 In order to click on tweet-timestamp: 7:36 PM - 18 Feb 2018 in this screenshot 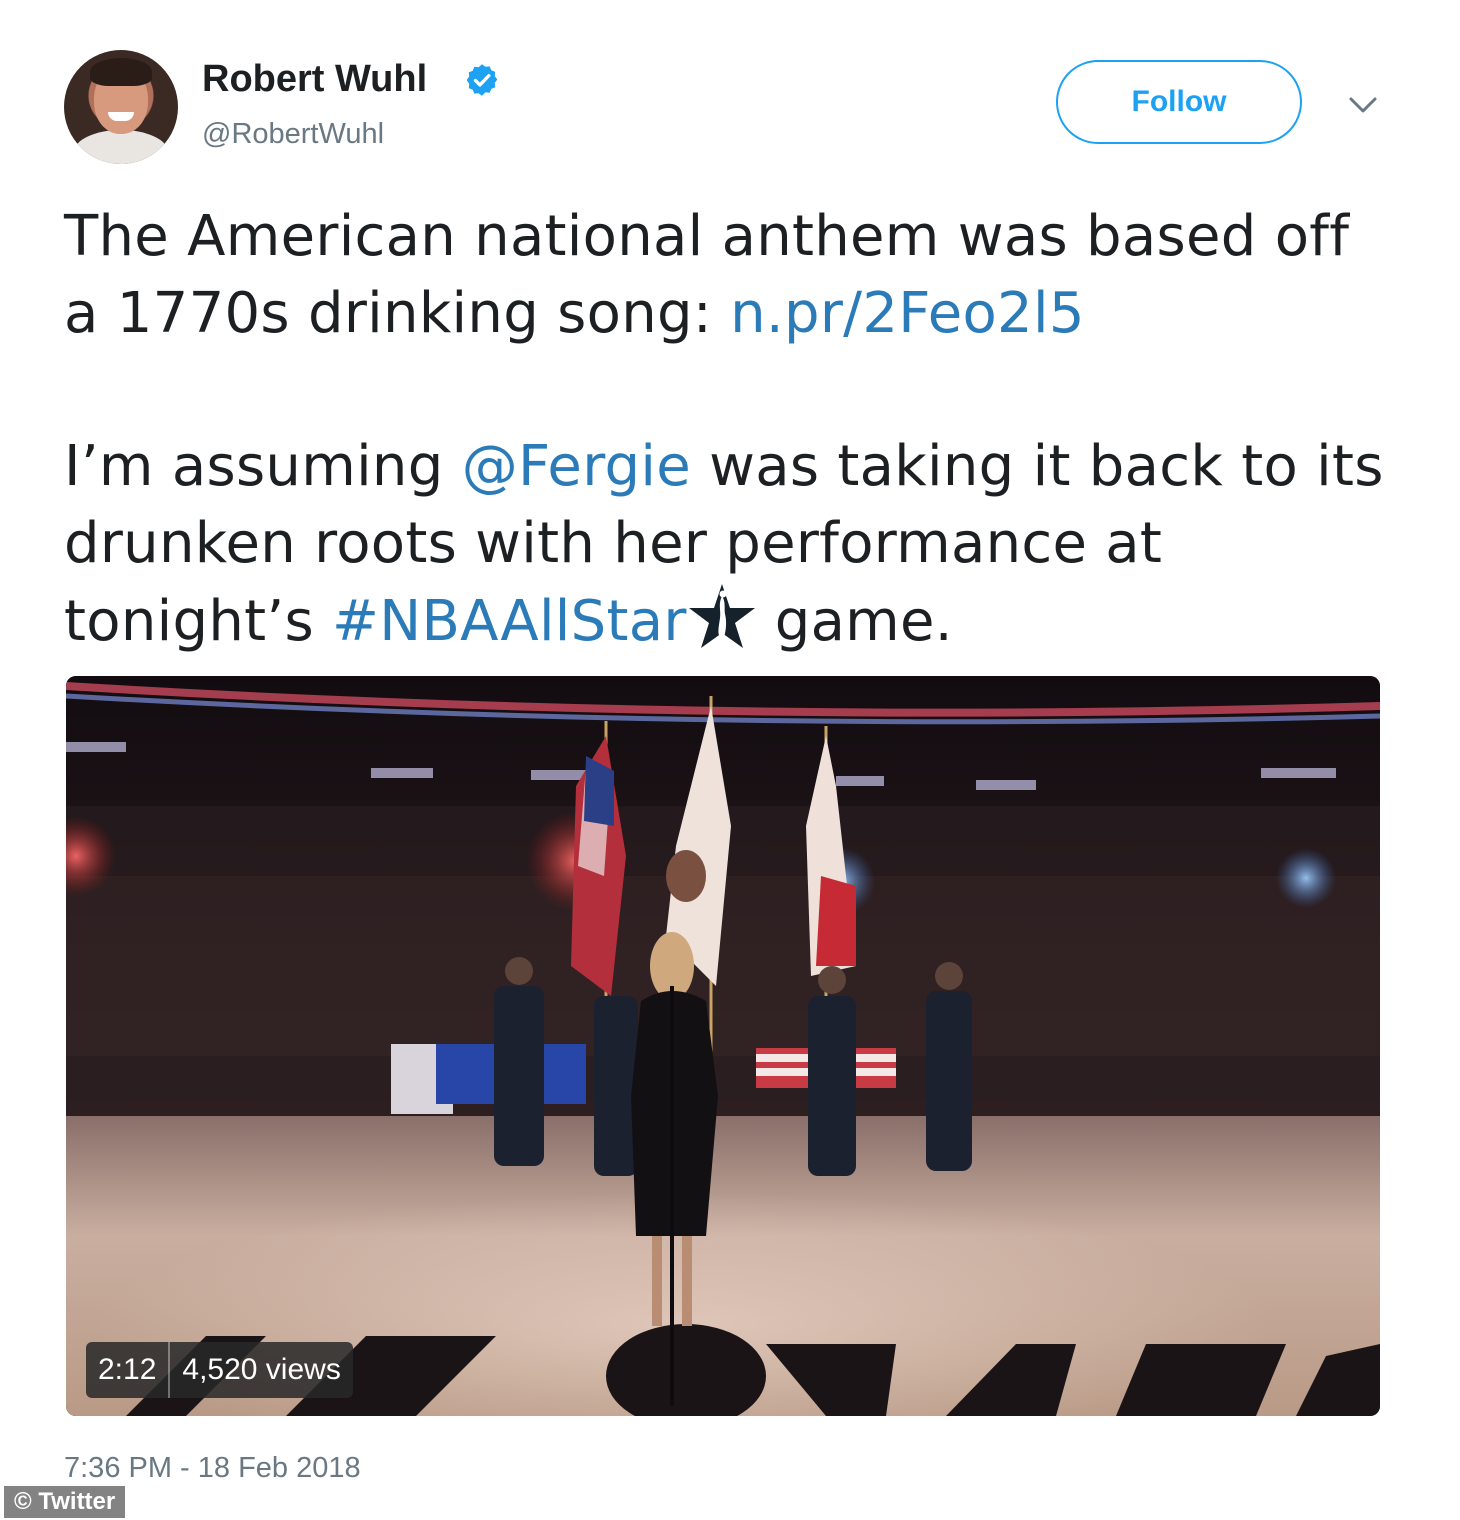, I will do `click(212, 1468)`.